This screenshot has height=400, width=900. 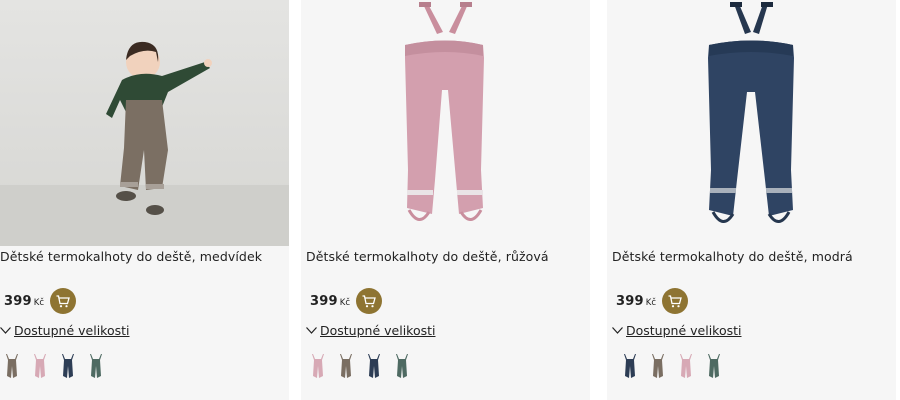 What do you see at coordinates (427, 256) in the screenshot?
I see `product-title: Dětské termokalhoty do deště, růžová` at bounding box center [427, 256].